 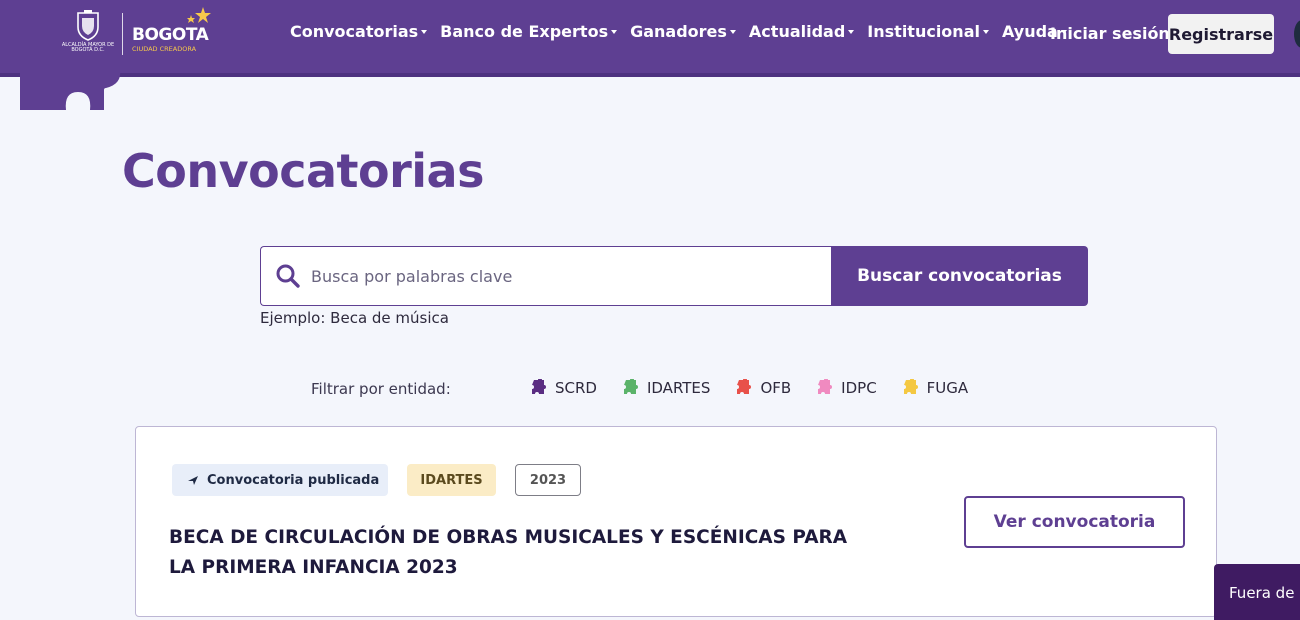 What do you see at coordinates (199, 15) in the screenshot?
I see `stars-icon` at bounding box center [199, 15].